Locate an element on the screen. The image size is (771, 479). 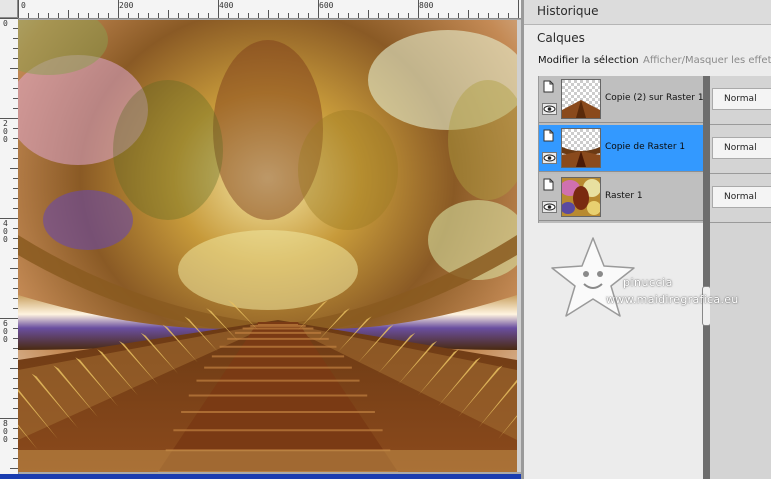
layers-panel-header: Calques is located at coordinates (647, 38).